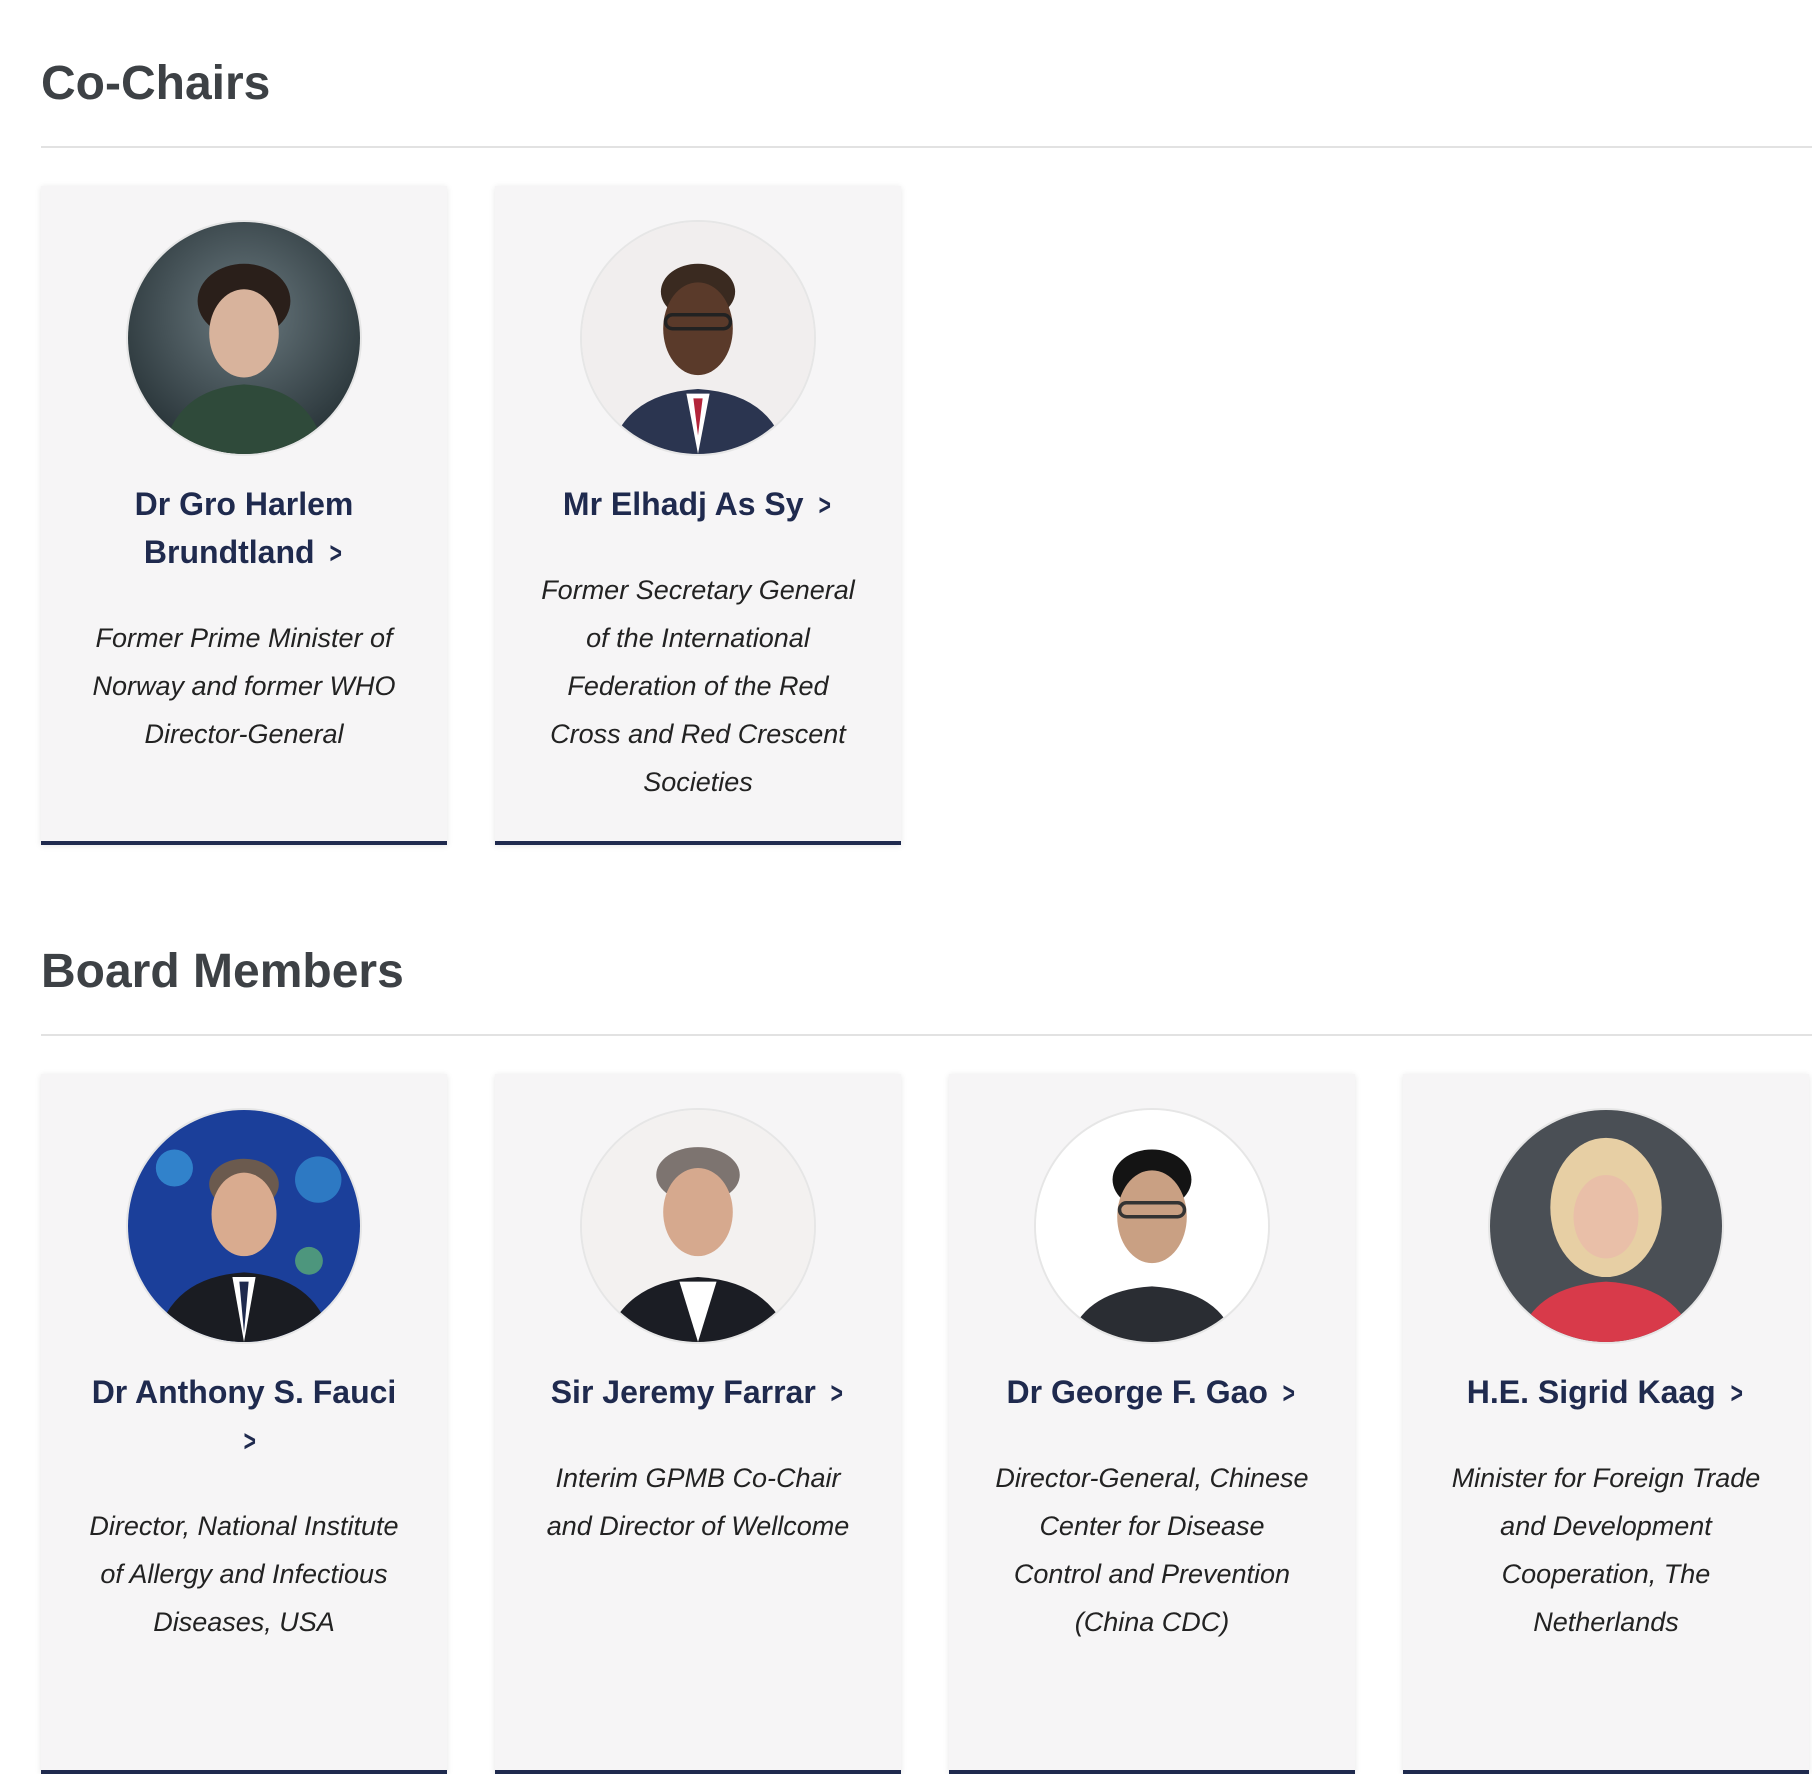  What do you see at coordinates (156, 83) in the screenshot?
I see `section-title: Co-Chairs` at bounding box center [156, 83].